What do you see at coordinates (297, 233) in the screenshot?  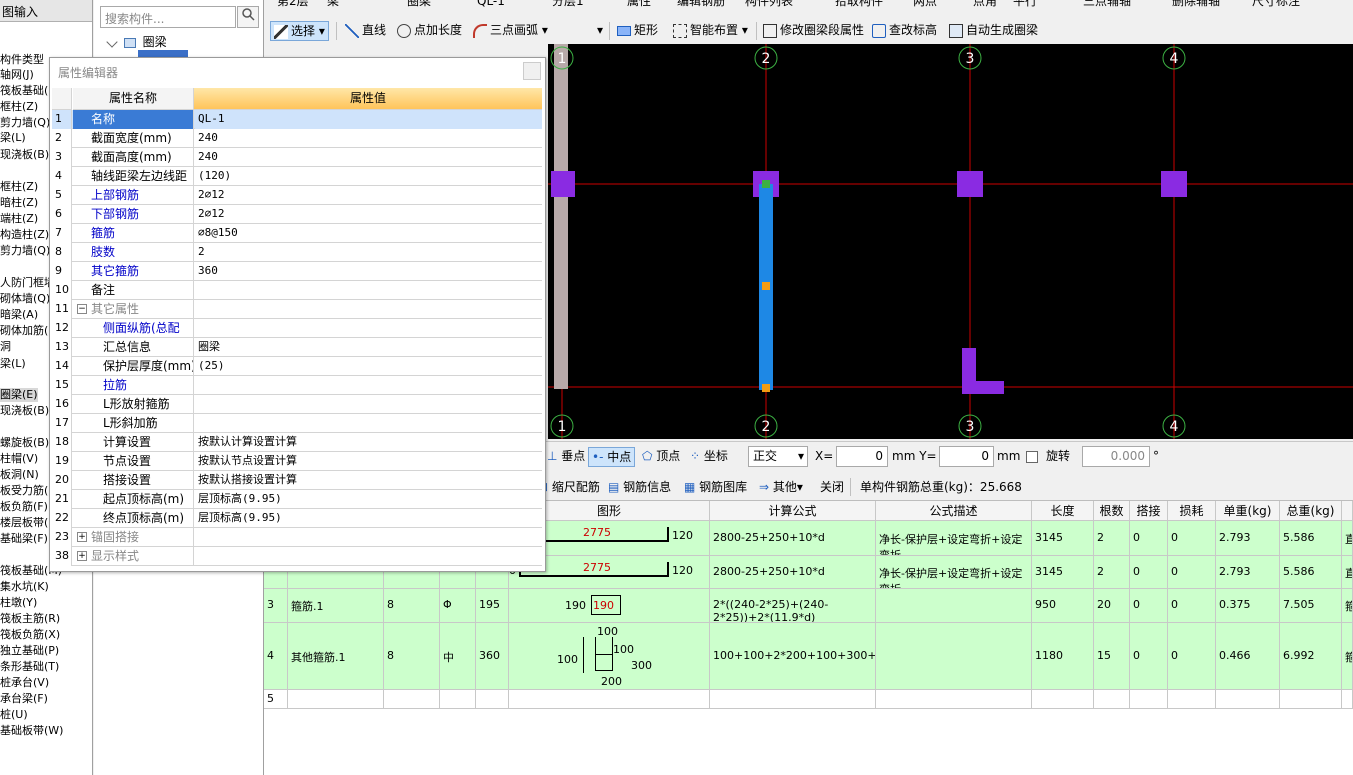 I see `property-row: 7 箍筋 ⌀8@150` at bounding box center [297, 233].